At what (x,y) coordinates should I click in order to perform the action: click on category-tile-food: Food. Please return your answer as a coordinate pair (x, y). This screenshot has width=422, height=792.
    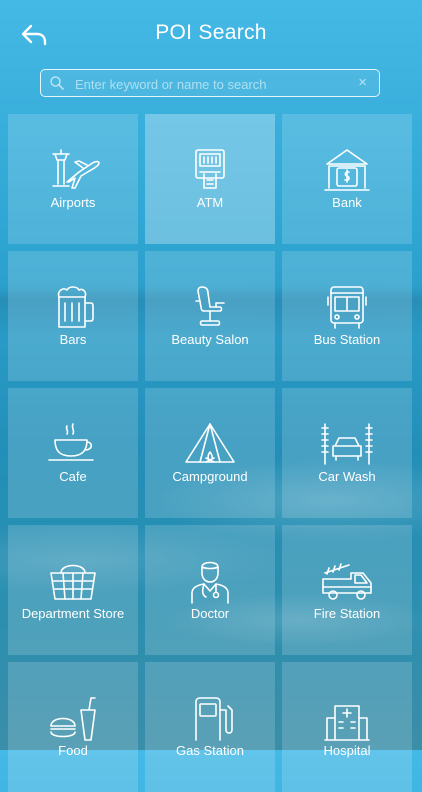
    Looking at the image, I should click on (73, 727).